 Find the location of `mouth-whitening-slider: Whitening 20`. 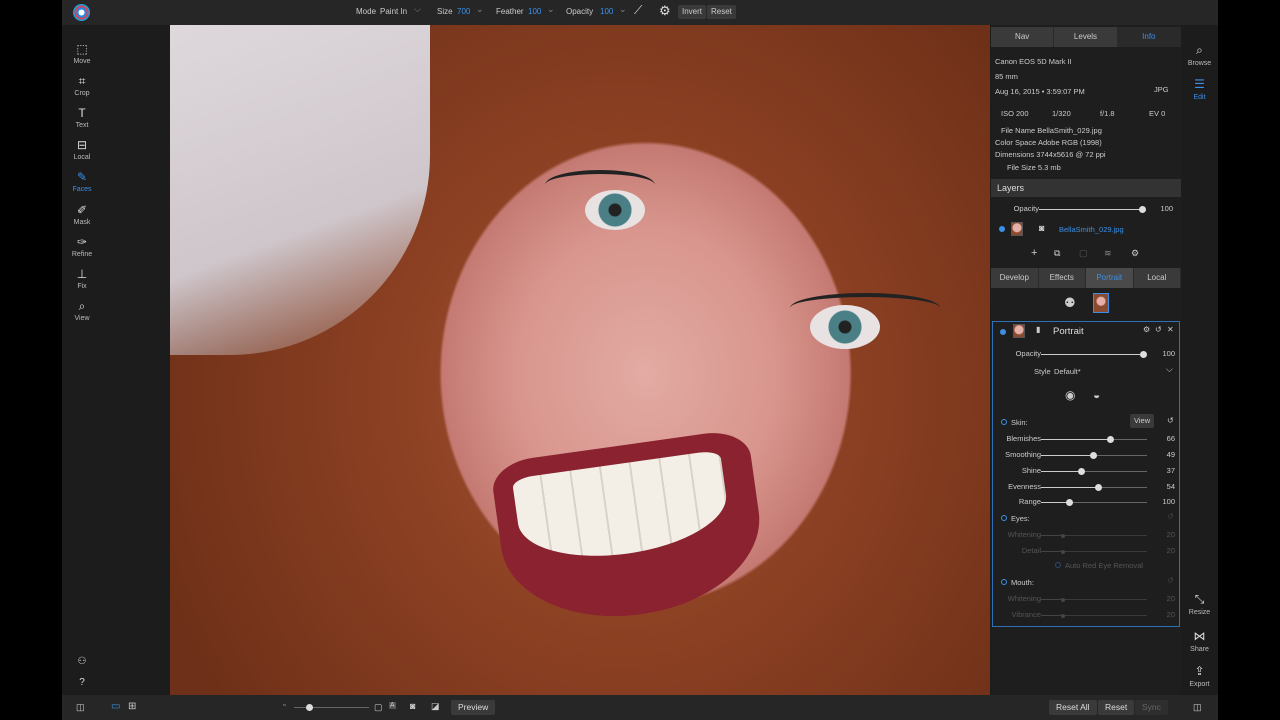

mouth-whitening-slider: Whitening 20 is located at coordinates (1088, 599).